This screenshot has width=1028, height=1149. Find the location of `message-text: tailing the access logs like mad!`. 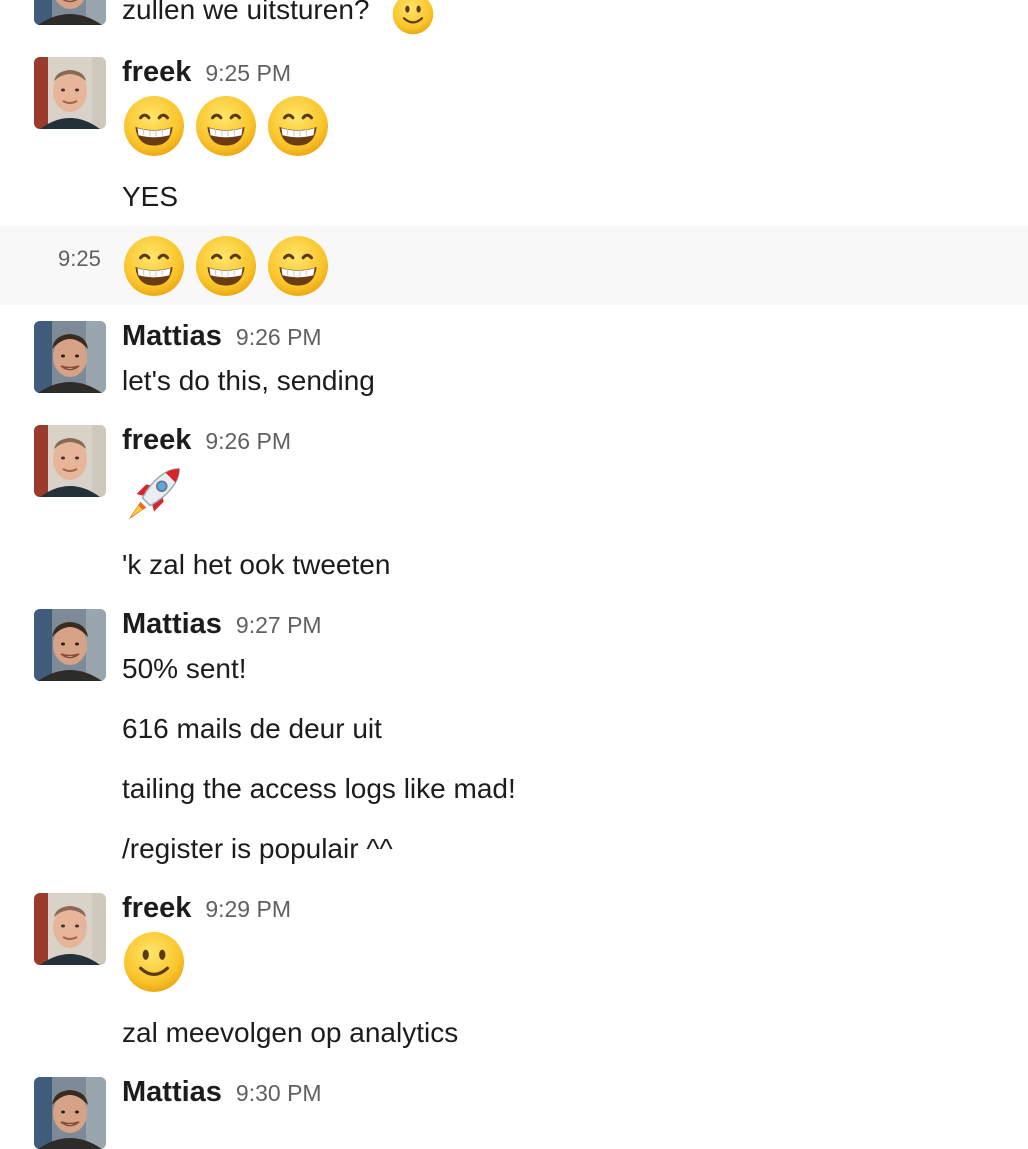

message-text: tailing the access logs like mad! is located at coordinates (319, 788).